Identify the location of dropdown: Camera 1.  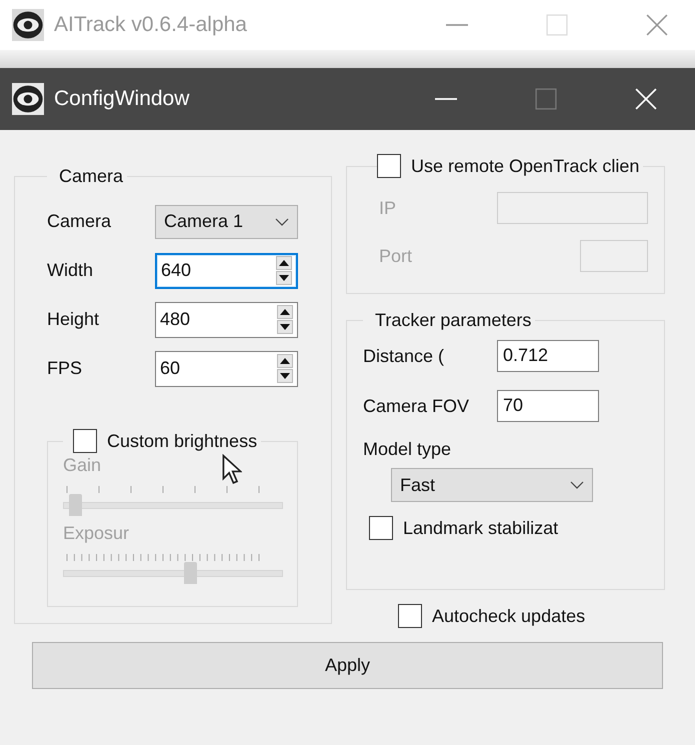
(226, 221).